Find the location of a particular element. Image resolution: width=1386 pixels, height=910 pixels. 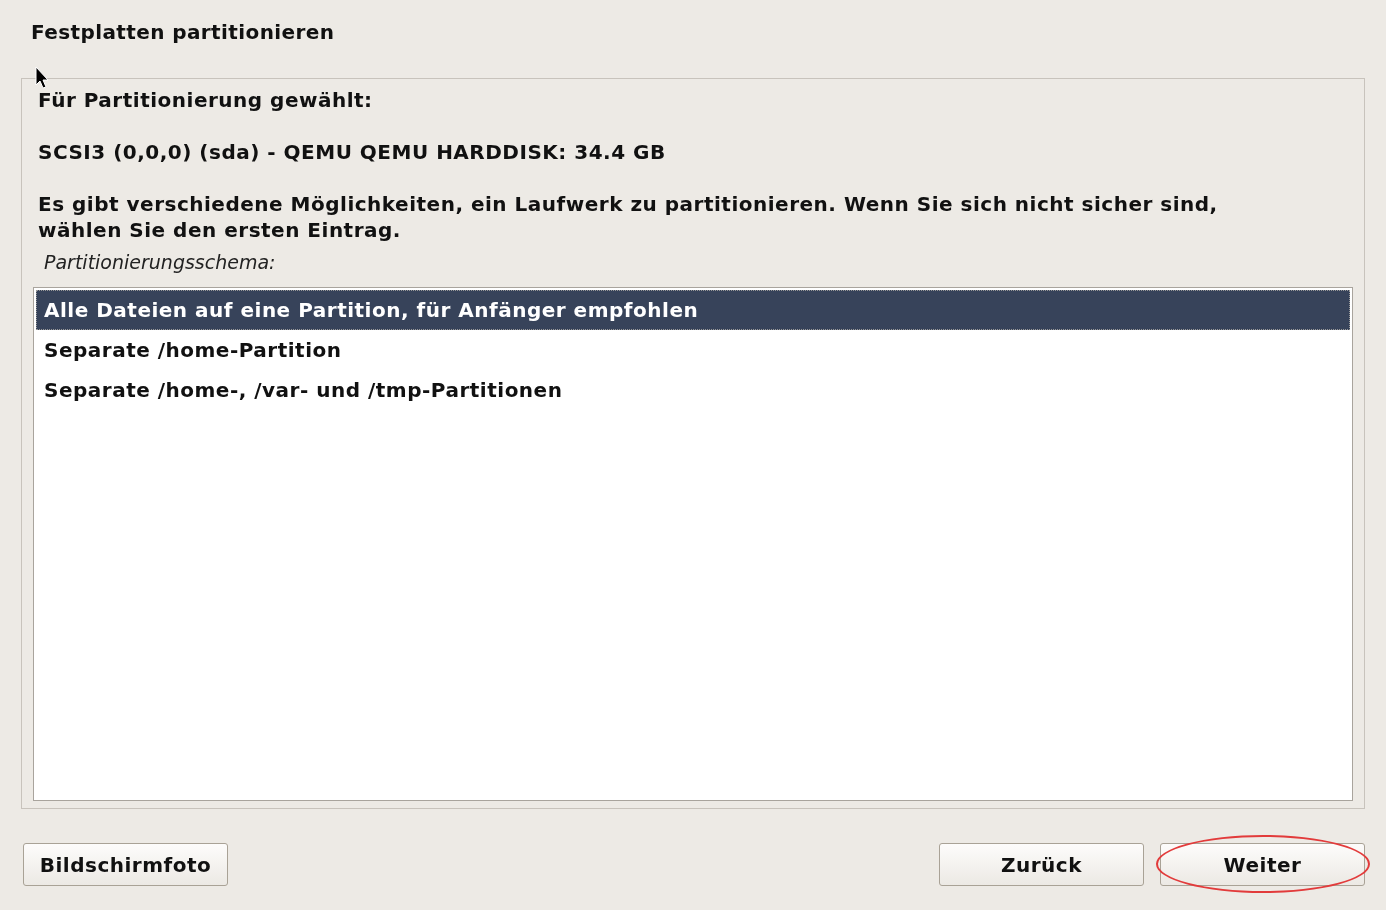

disk-name: SCSI3 (0,0,0) (sda) - QEMU QEMU HARDDISK: 34.4 GB is located at coordinates (352, 152).